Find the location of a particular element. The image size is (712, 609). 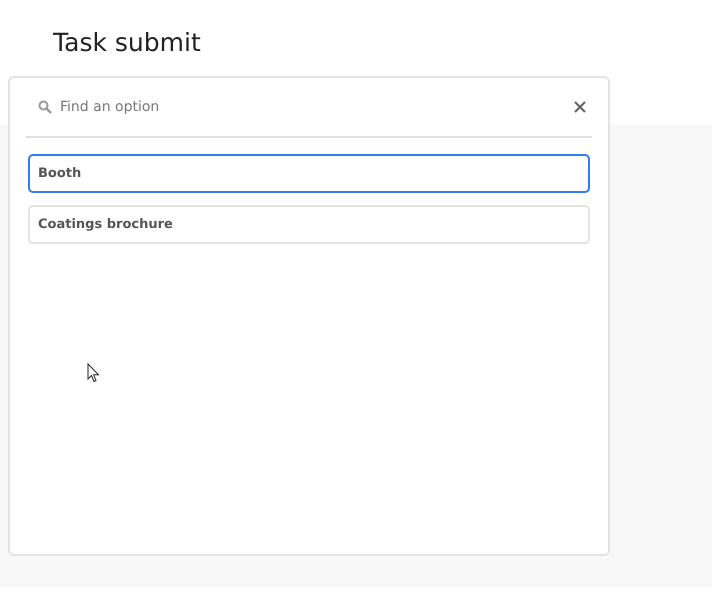

mouse-pointer-icon is located at coordinates (93, 373).